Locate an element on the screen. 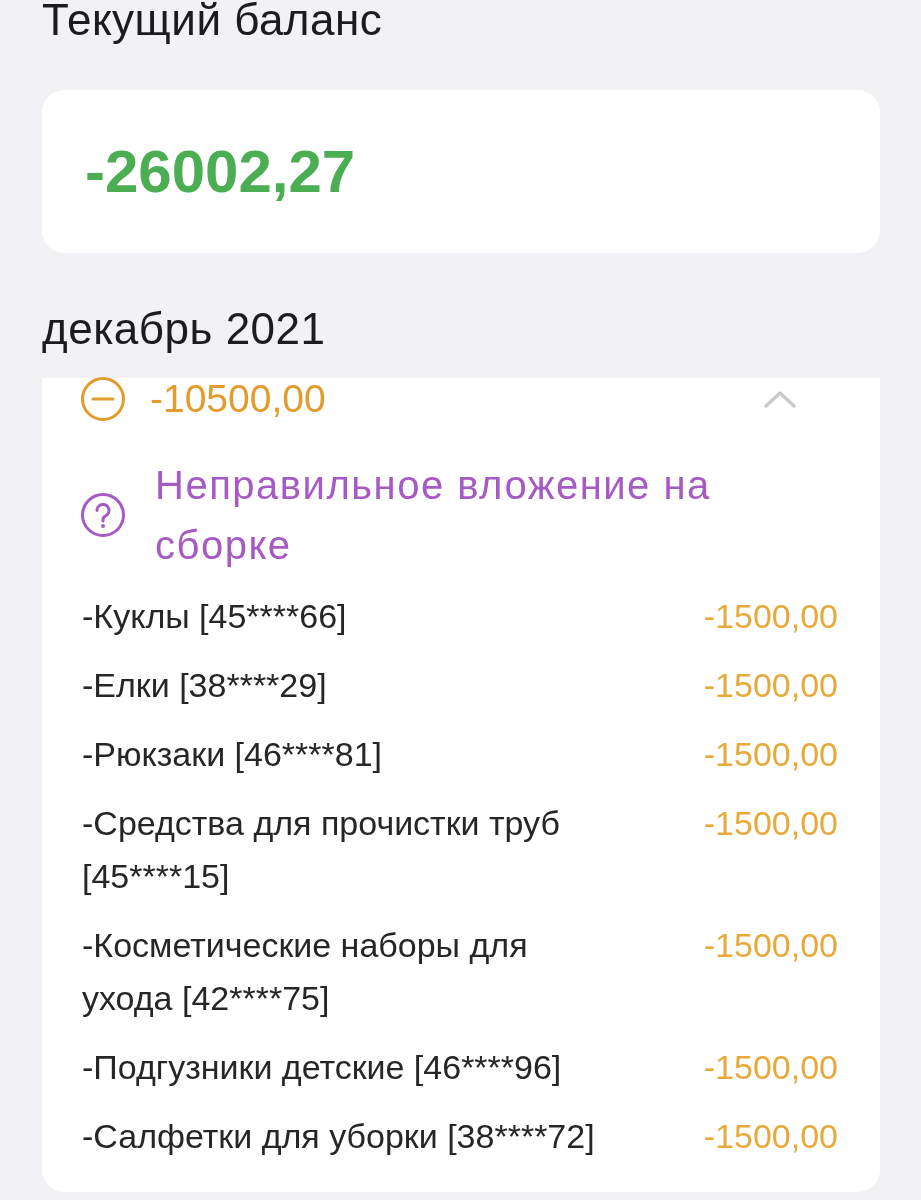 The width and height of the screenshot is (921, 1200). charge-reason: Неправильное вложение на сборке is located at coordinates (433, 515).